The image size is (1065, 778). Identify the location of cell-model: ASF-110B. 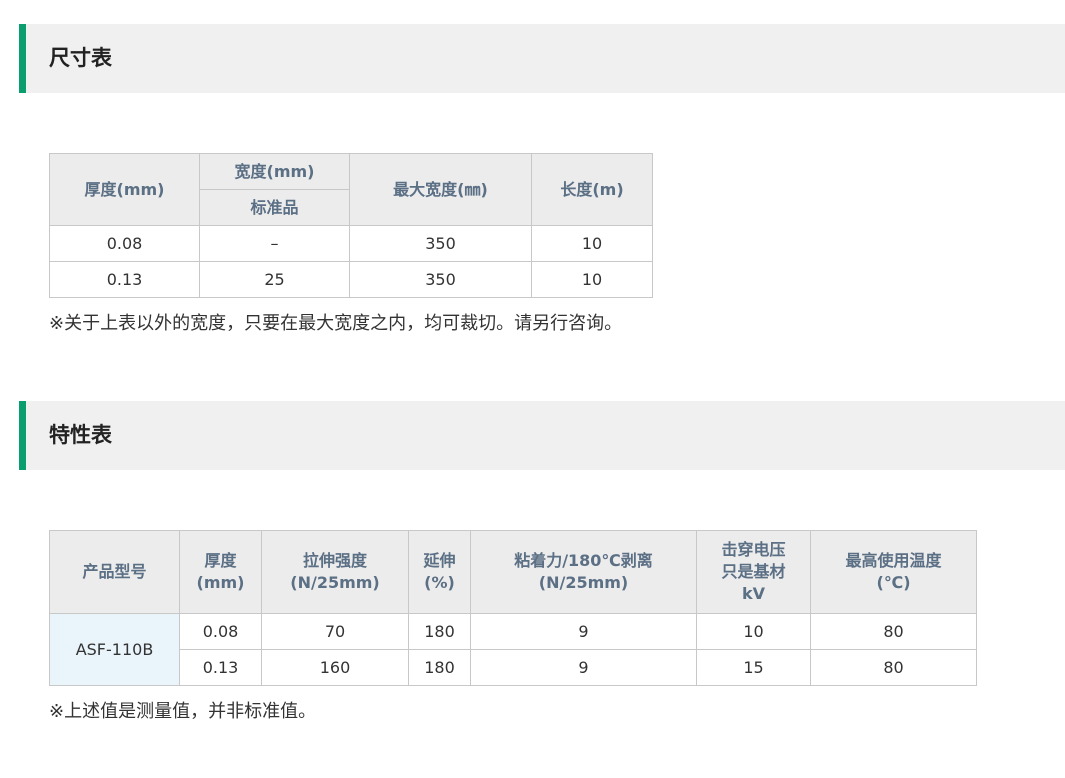
(114, 649).